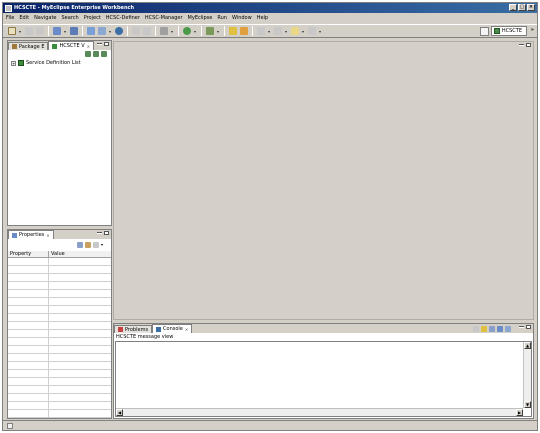 Image resolution: width=540 pixels, height=433 pixels. Describe the element at coordinates (319, 412) in the screenshot. I see `horizontal-scrollbar: ◀ ▶` at that location.